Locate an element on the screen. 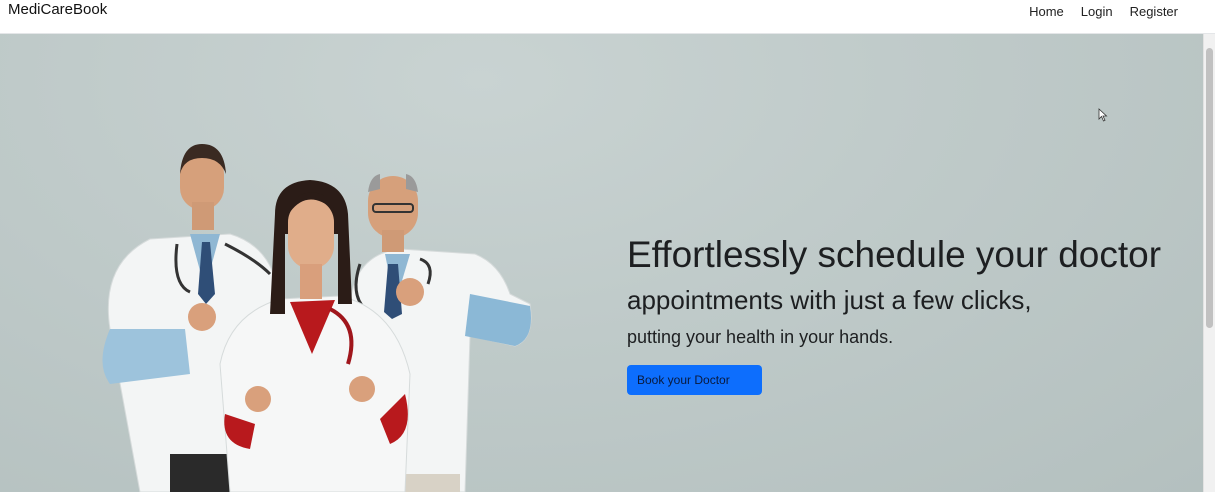 The height and width of the screenshot is (492, 1215). brand-logo: MediCareBook is located at coordinates (57, 9).